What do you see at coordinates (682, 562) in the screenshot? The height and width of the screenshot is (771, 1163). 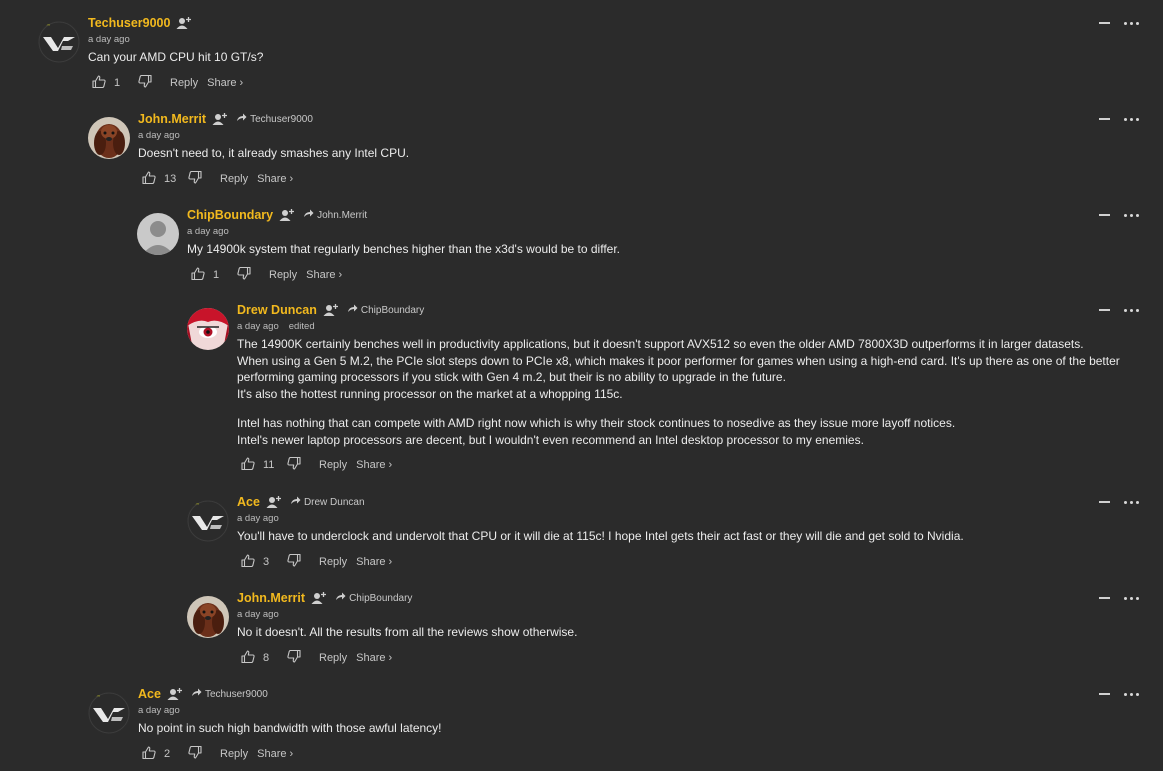 I see `comment-actions: 3 Reply Share ›` at bounding box center [682, 562].